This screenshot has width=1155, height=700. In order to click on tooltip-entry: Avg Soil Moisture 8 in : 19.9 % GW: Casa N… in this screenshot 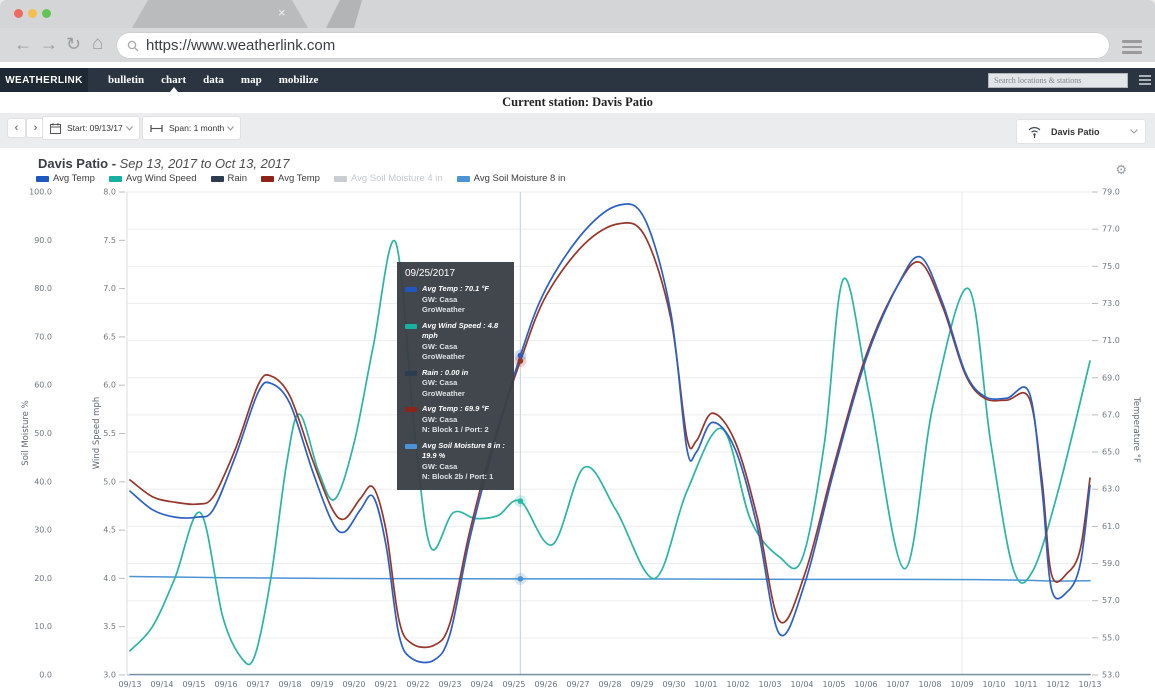, I will do `click(455, 462)`.